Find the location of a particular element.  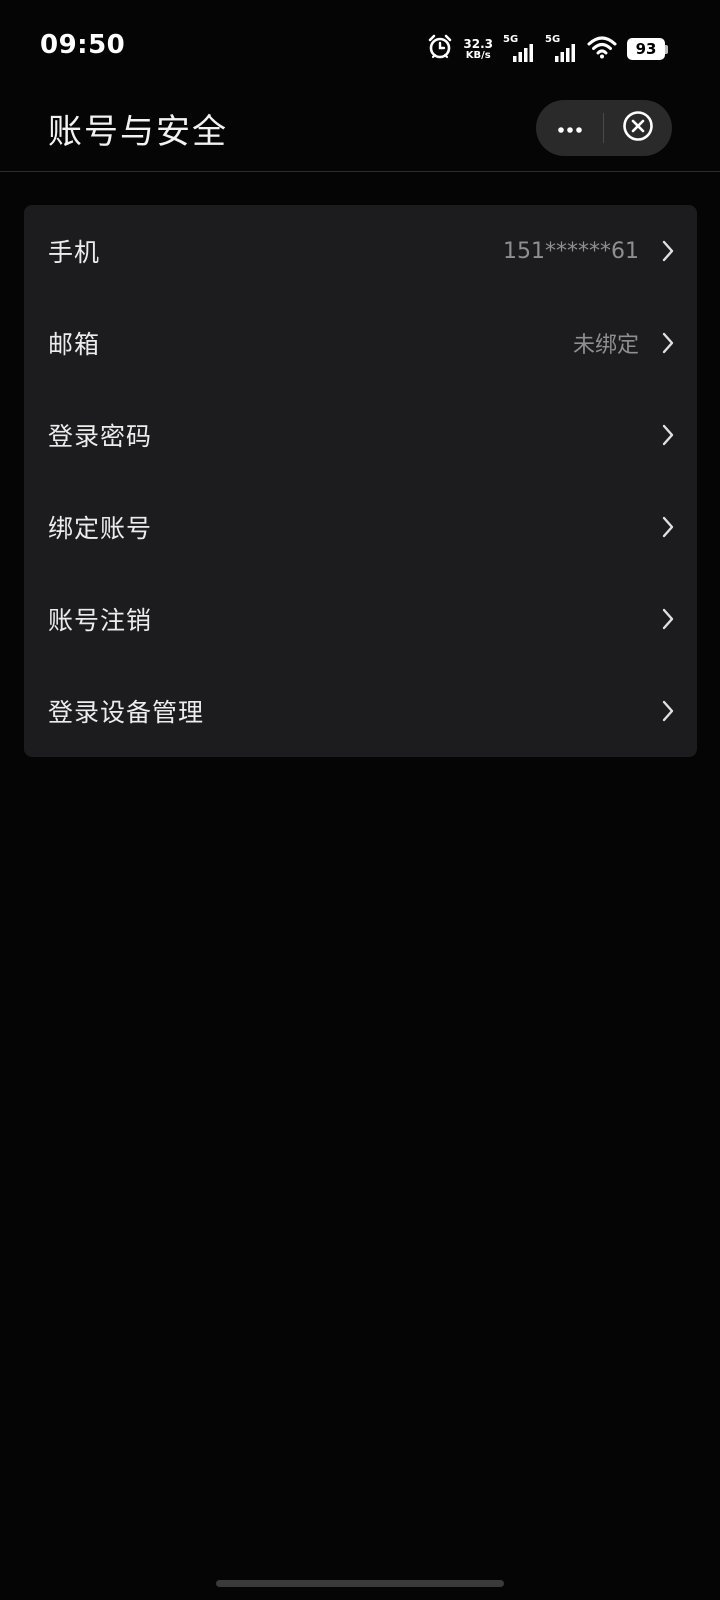

close-circle-icon is located at coordinates (638, 128).